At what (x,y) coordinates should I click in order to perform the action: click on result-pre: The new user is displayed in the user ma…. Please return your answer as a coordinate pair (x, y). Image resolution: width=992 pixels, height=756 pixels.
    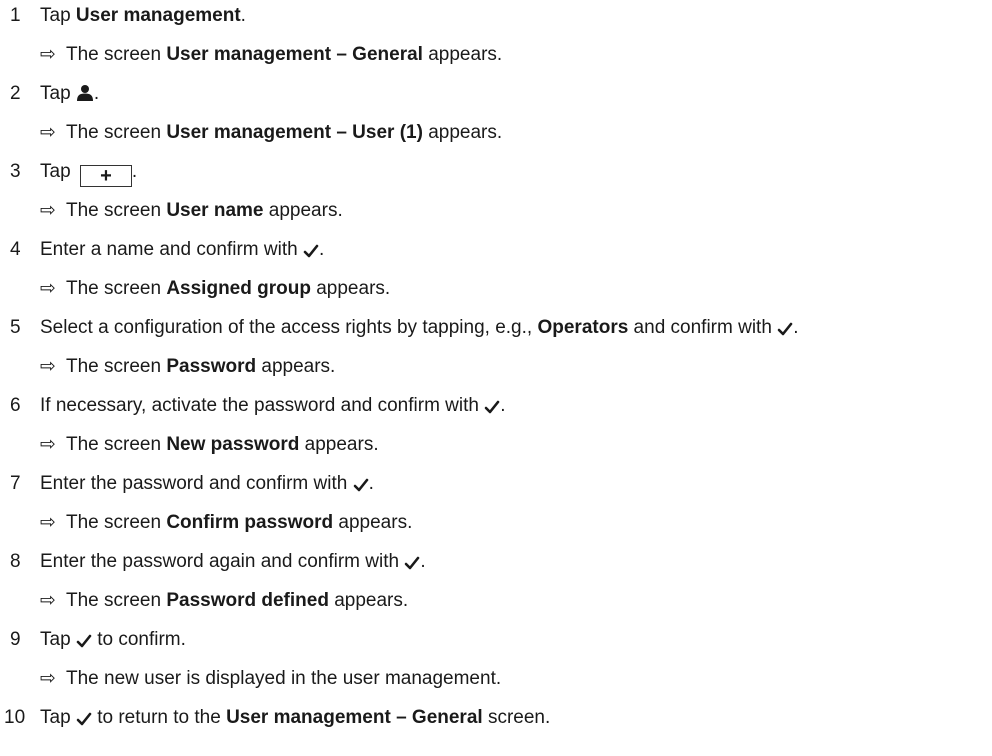
    Looking at the image, I should click on (284, 678).